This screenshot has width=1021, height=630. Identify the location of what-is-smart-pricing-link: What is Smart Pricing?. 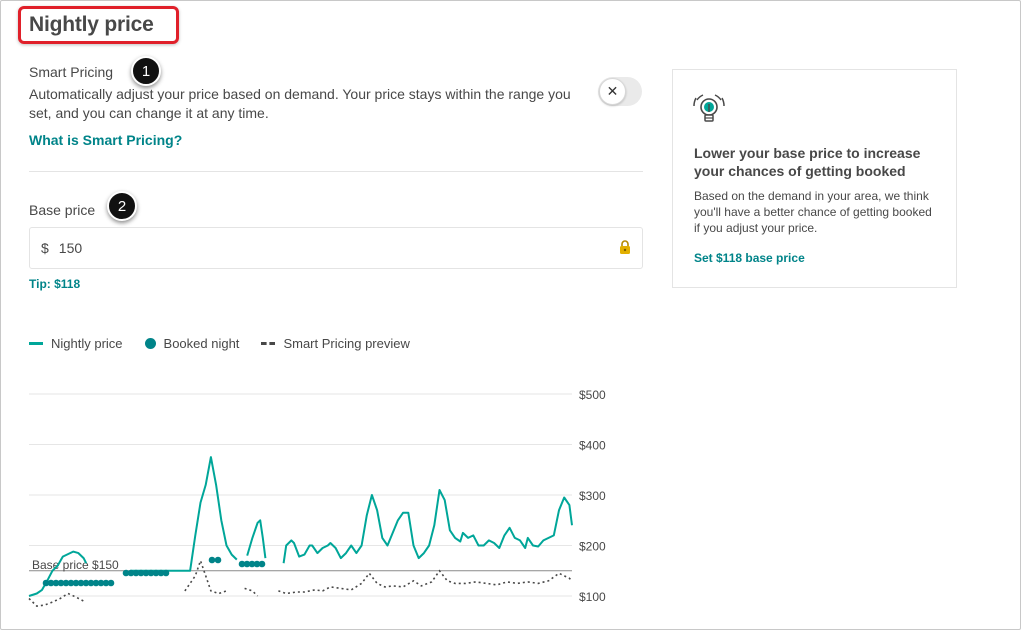
(105, 140).